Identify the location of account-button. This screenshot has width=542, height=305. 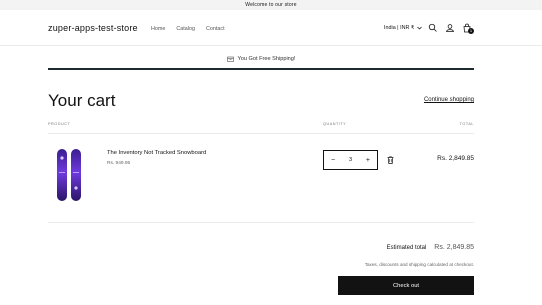
(450, 28).